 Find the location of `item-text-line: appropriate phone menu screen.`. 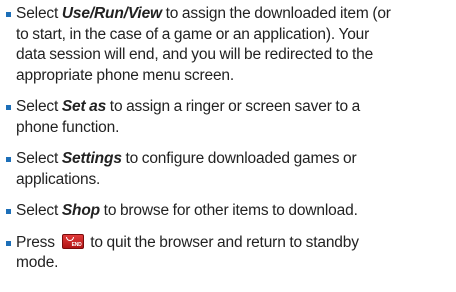

item-text-line: appropriate phone menu screen. is located at coordinates (125, 75).